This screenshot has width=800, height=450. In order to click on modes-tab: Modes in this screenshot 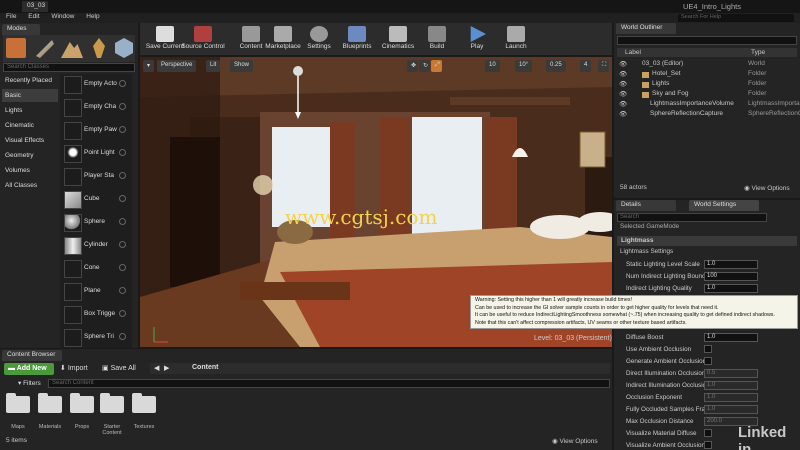, I will do `click(21, 29)`.